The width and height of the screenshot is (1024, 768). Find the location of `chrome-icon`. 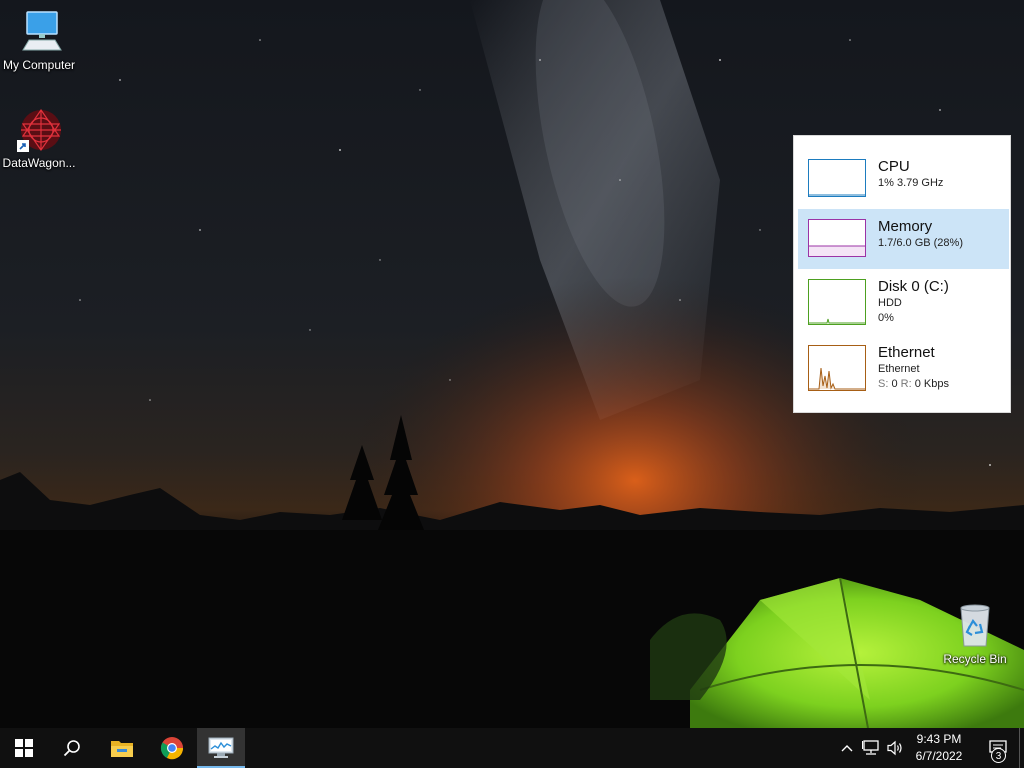

chrome-icon is located at coordinates (172, 748).